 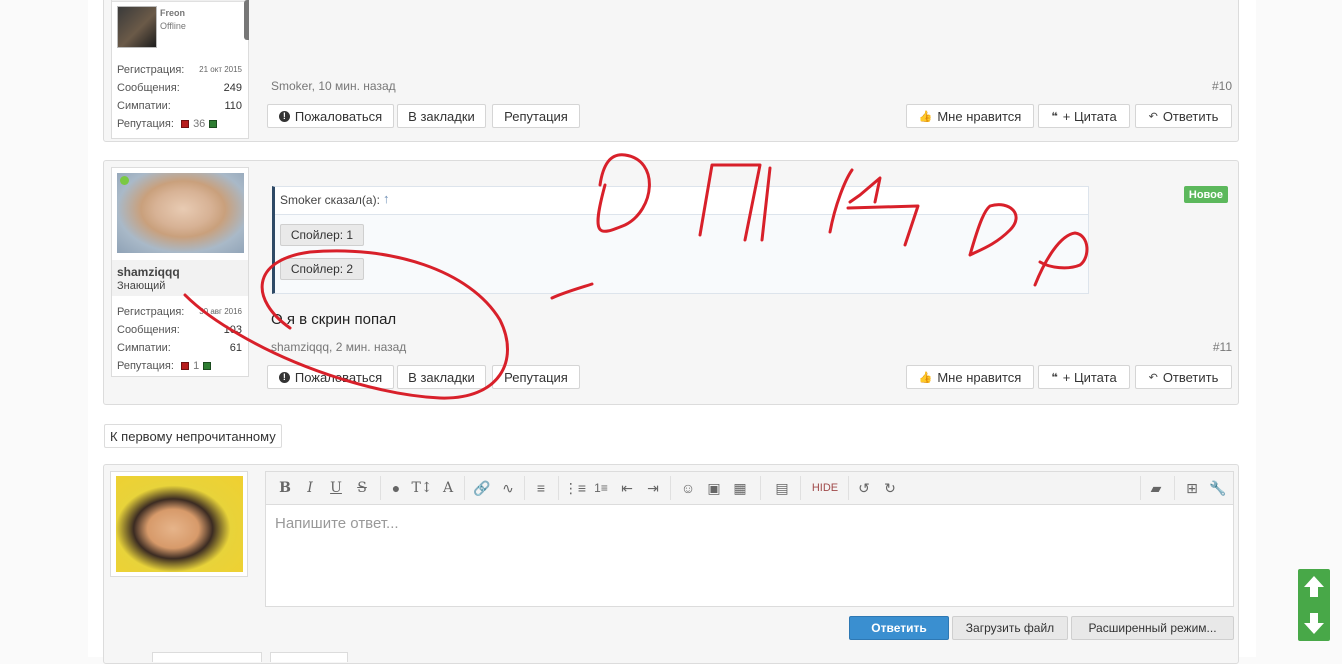 What do you see at coordinates (1190, 116) in the screenshot?
I see `reply-label: Ответить` at bounding box center [1190, 116].